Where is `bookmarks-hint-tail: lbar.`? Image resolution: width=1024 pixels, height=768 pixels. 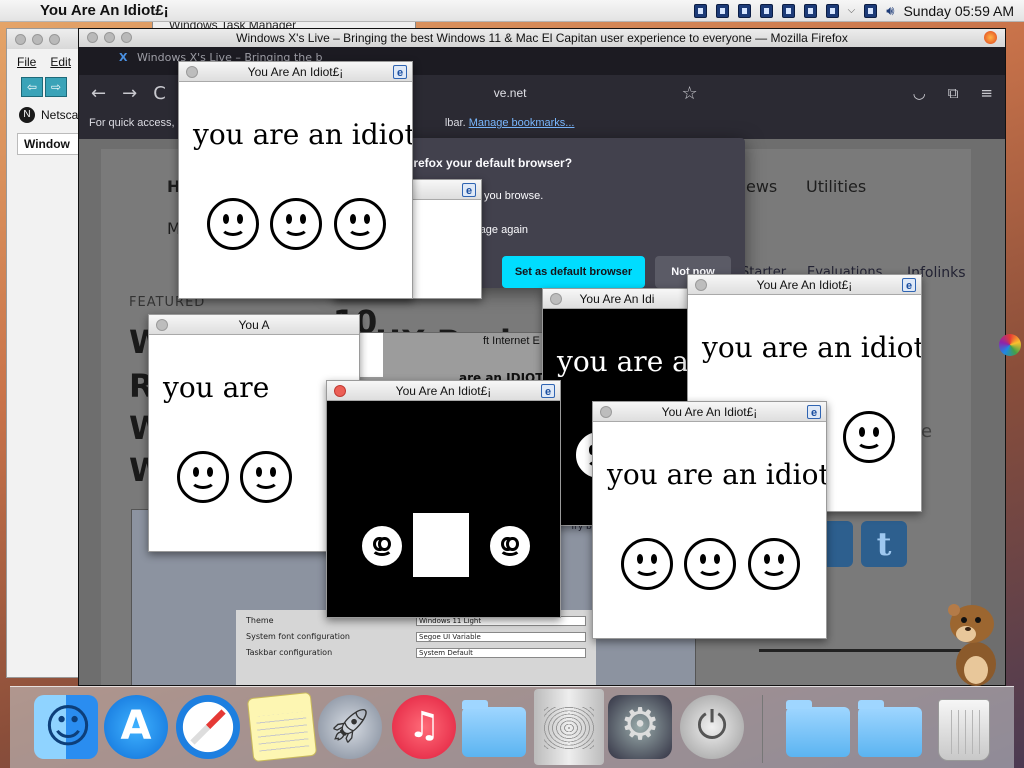 bookmarks-hint-tail: lbar. is located at coordinates (455, 123).